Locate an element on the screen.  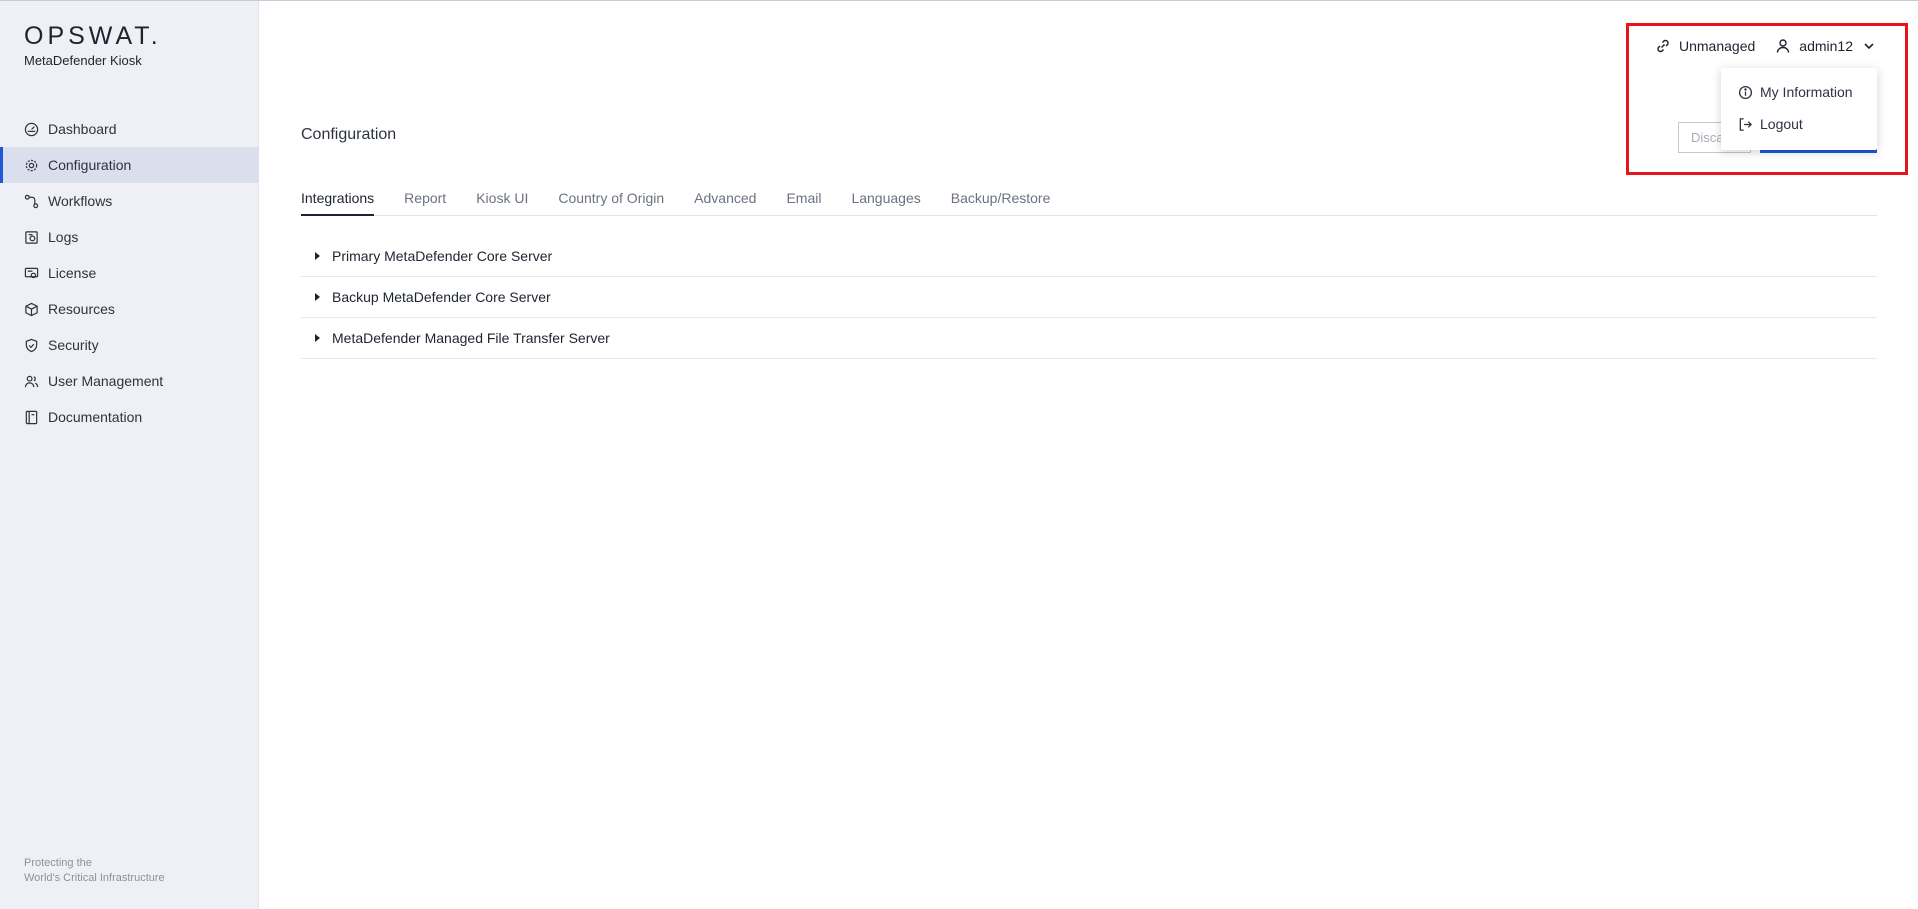
sidebar-item-label: Security is located at coordinates (73, 345).